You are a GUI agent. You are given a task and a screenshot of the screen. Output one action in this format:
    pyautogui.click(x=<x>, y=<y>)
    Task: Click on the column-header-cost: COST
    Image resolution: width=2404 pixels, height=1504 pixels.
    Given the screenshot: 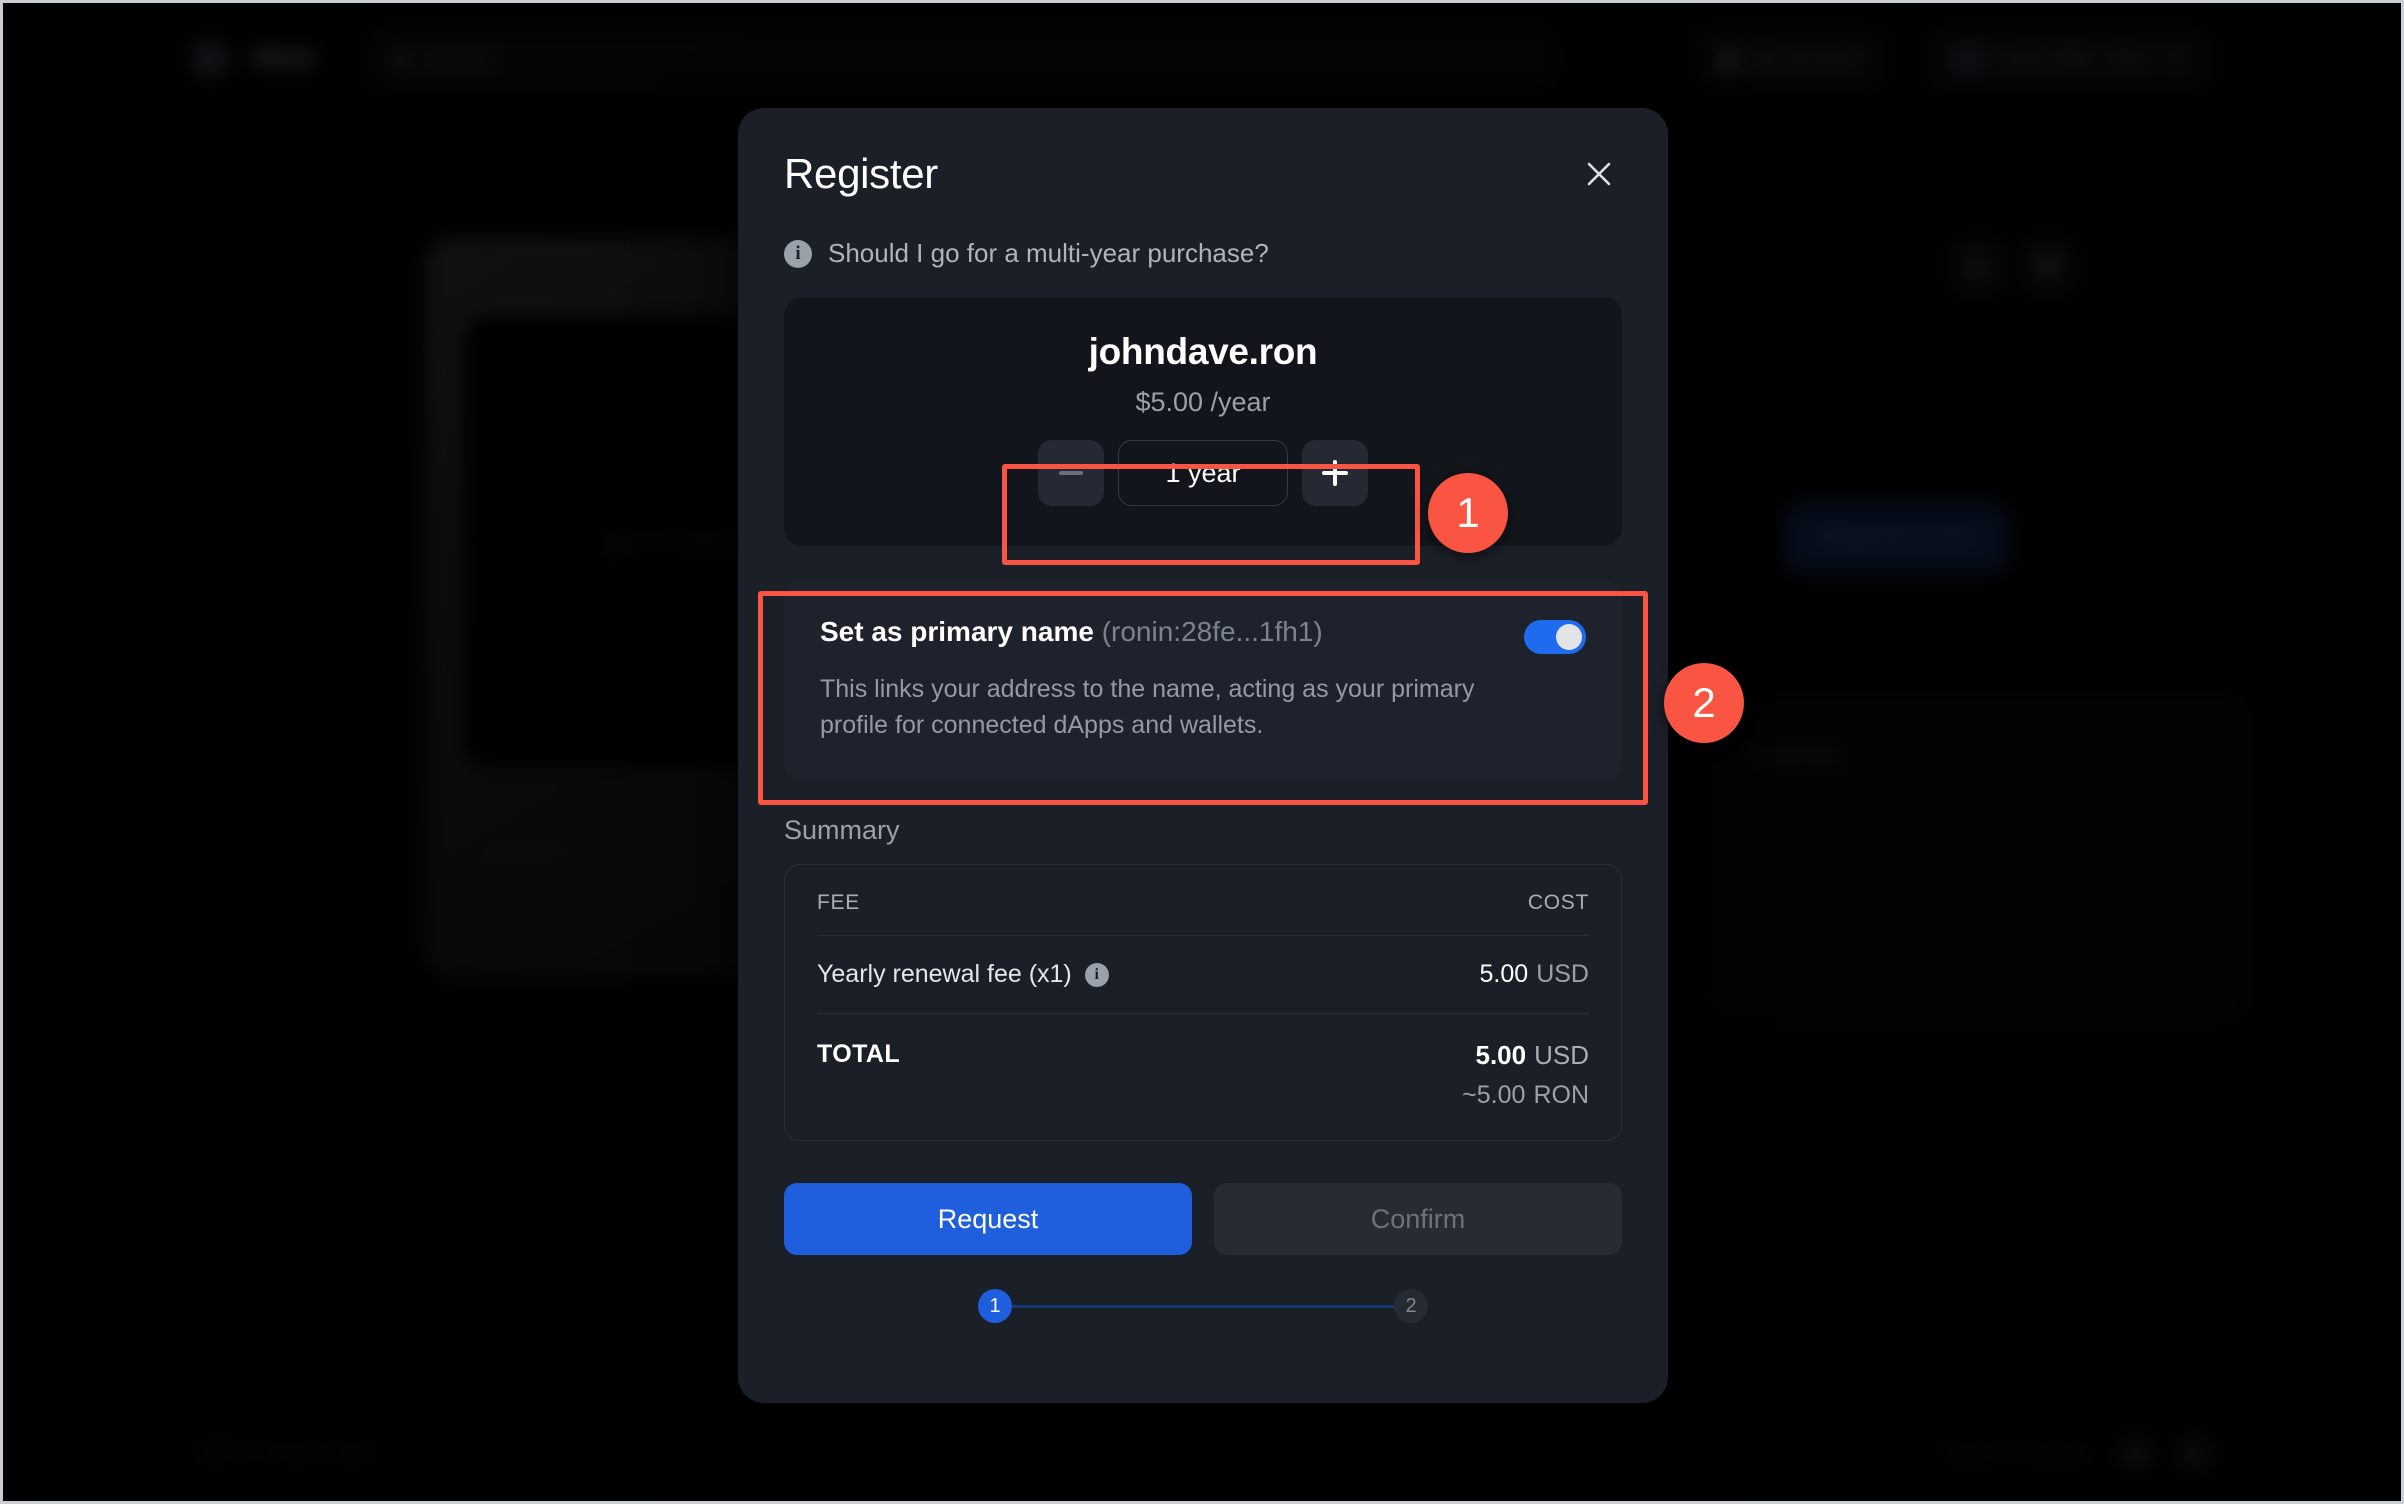 What is the action you would take?
    pyautogui.click(x=1558, y=902)
    